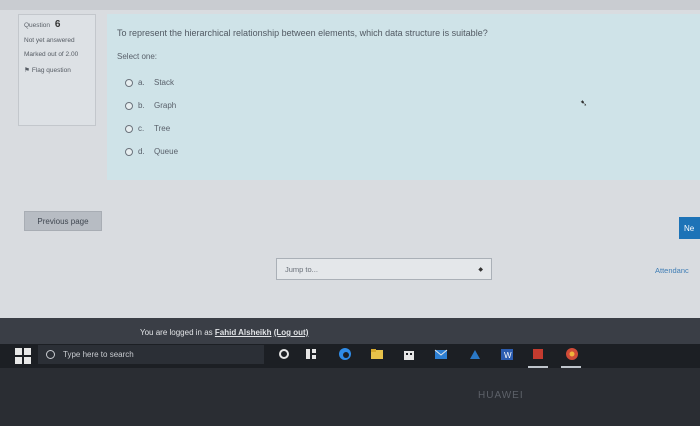  I want to click on radio-button-d, so click(129, 151).